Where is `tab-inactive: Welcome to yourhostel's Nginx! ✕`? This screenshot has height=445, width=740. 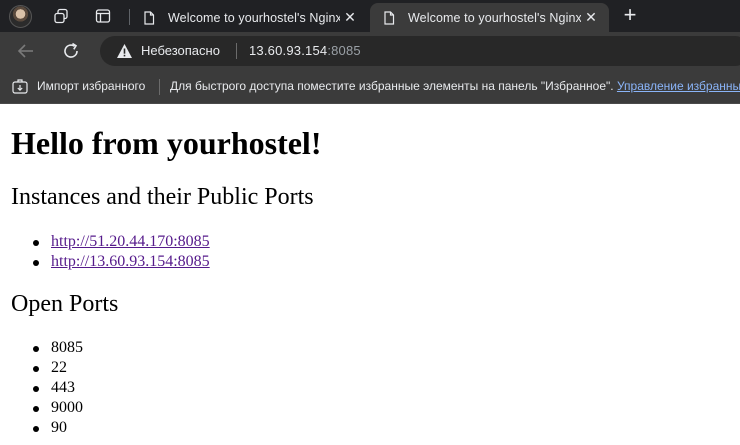
tab-inactive: Welcome to yourhostel's Nginx! ✕ is located at coordinates (249, 17).